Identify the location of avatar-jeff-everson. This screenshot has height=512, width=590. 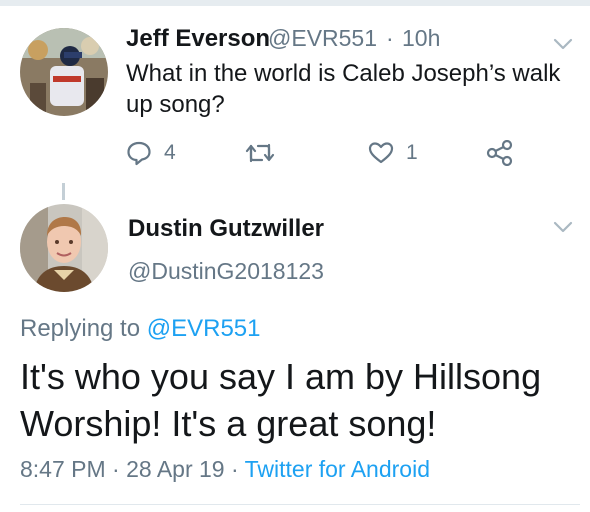
(64, 72).